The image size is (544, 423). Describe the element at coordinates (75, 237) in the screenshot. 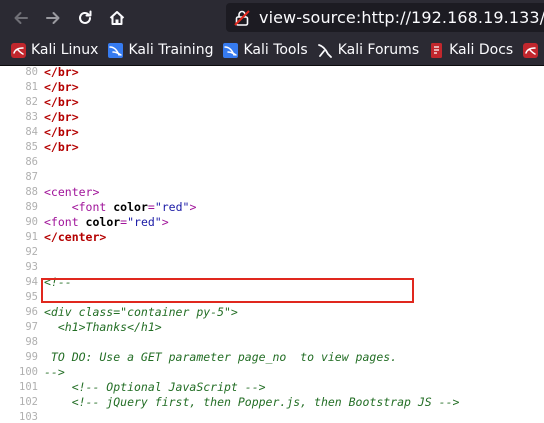

I see `line-code: </center>` at that location.